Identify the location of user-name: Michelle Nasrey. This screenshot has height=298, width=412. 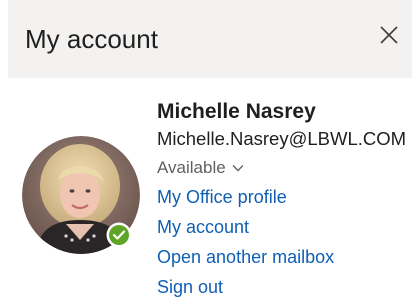
(236, 111).